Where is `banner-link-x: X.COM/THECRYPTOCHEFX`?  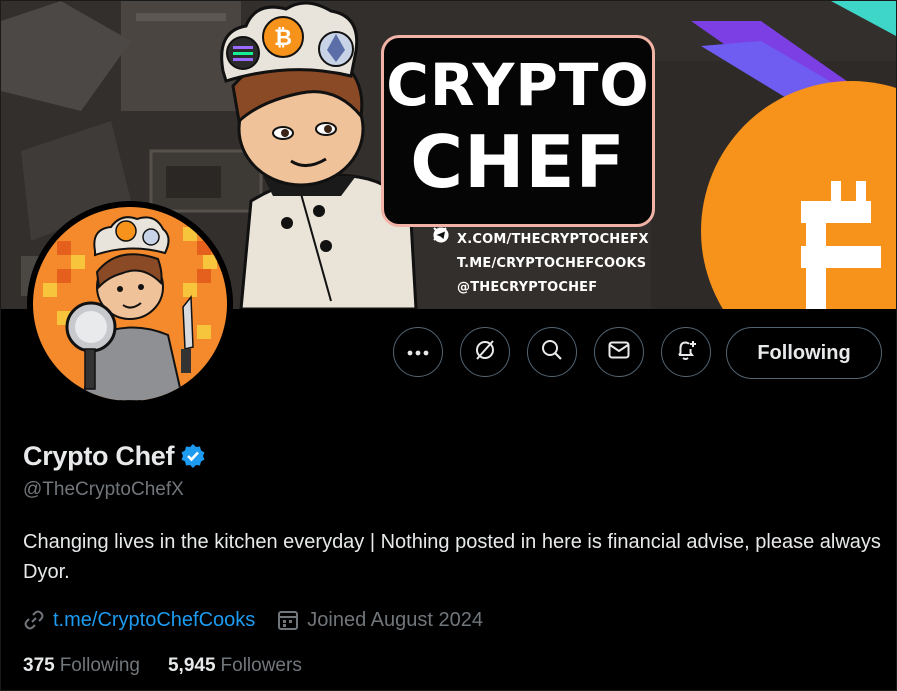
banner-link-x: X.COM/THECRYPTOCHEFX is located at coordinates (541, 239).